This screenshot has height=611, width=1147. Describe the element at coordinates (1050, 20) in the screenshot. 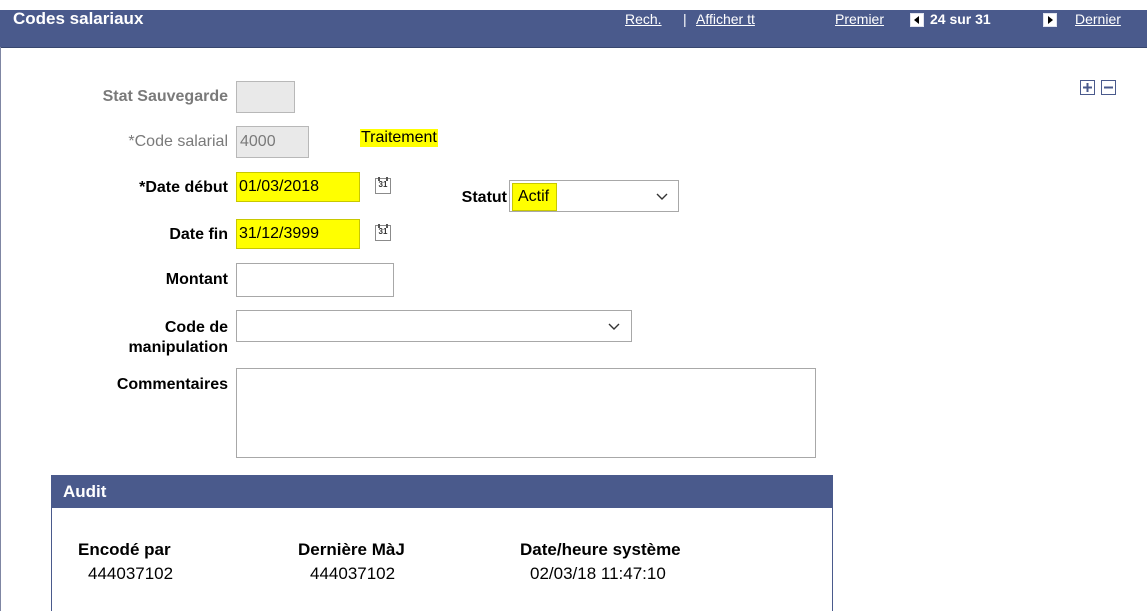

I see `next-arrow-icon` at that location.